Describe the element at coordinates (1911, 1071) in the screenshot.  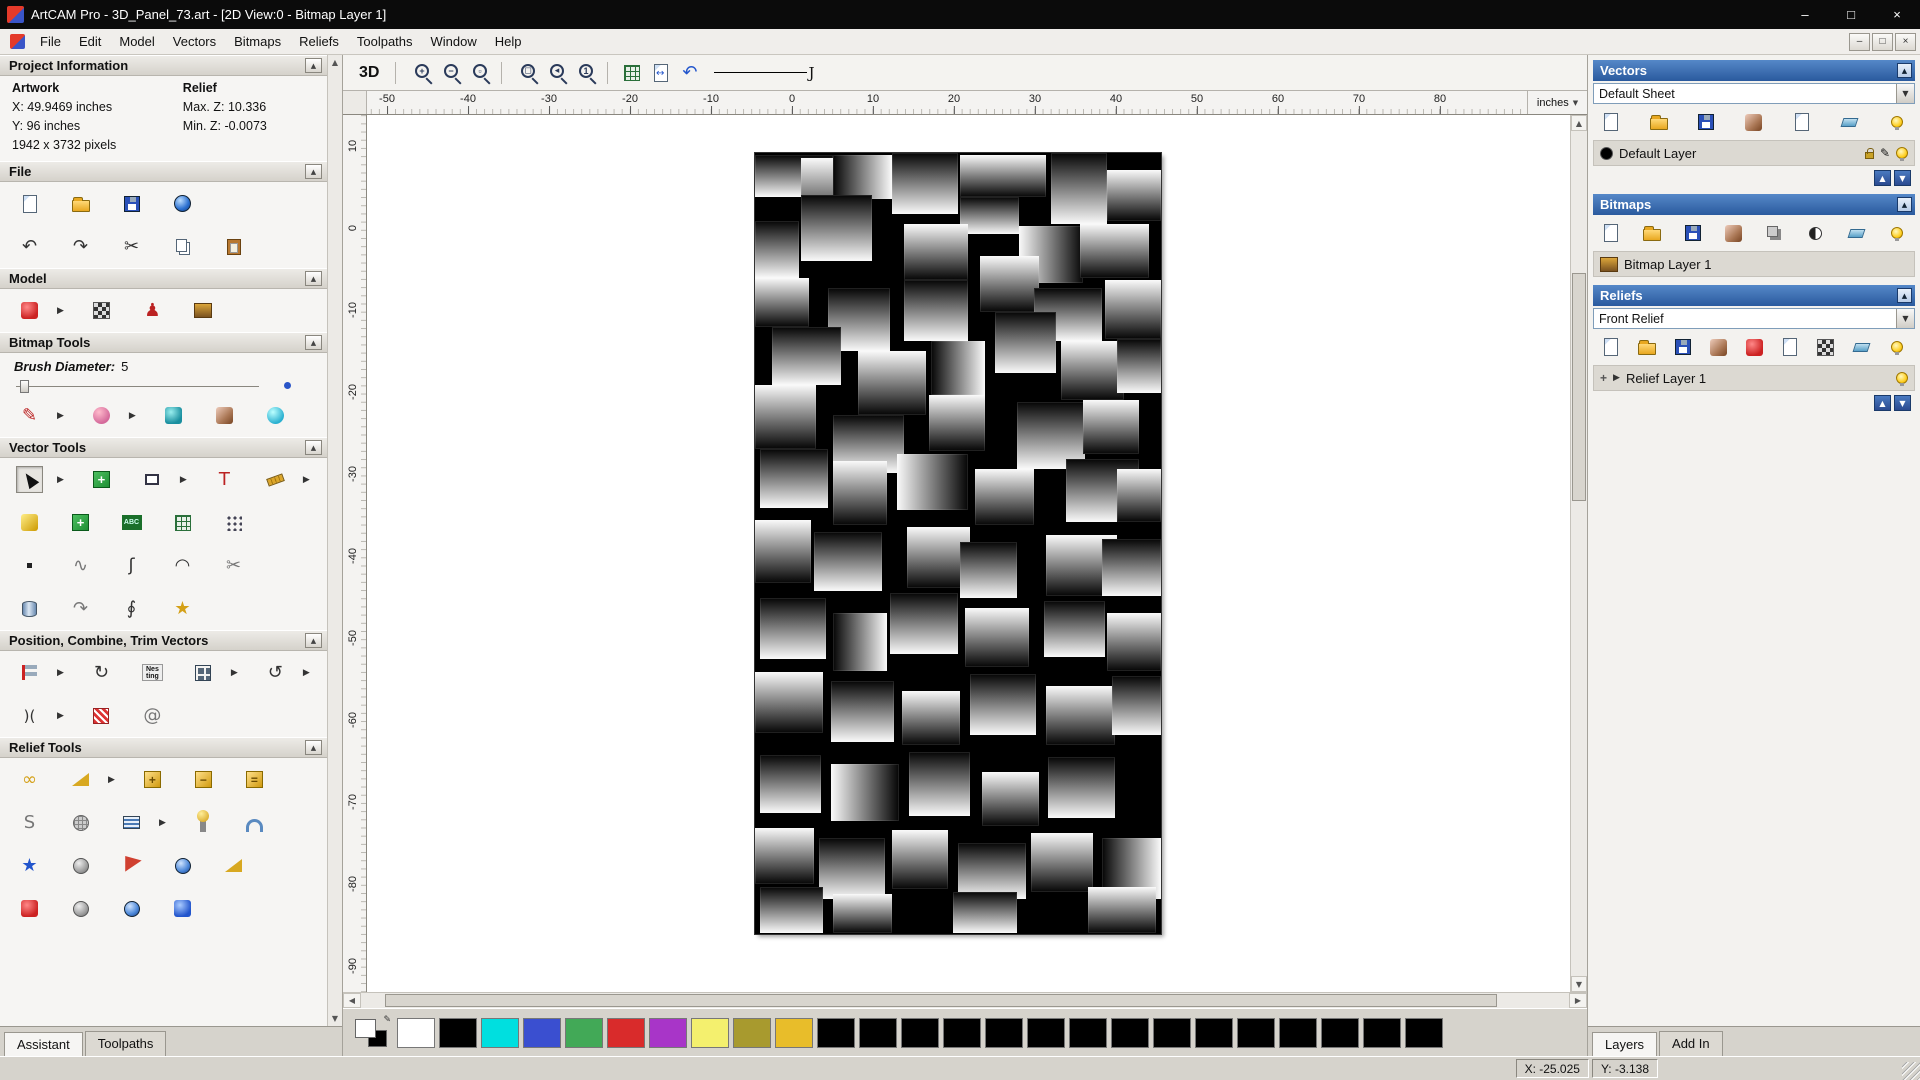
I see `resize-grip` at that location.